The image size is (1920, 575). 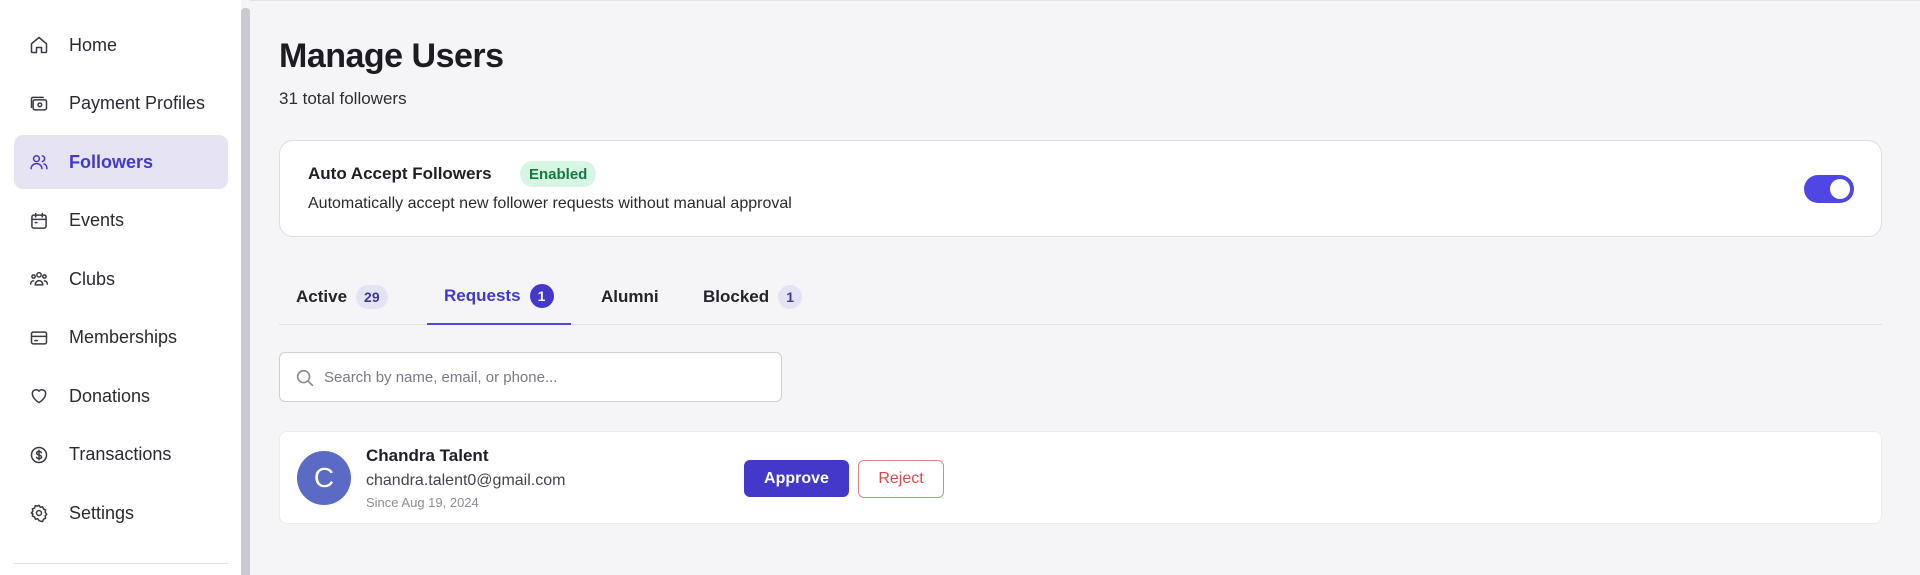 What do you see at coordinates (92, 278) in the screenshot?
I see `sidebar-item-label: Clubs` at bounding box center [92, 278].